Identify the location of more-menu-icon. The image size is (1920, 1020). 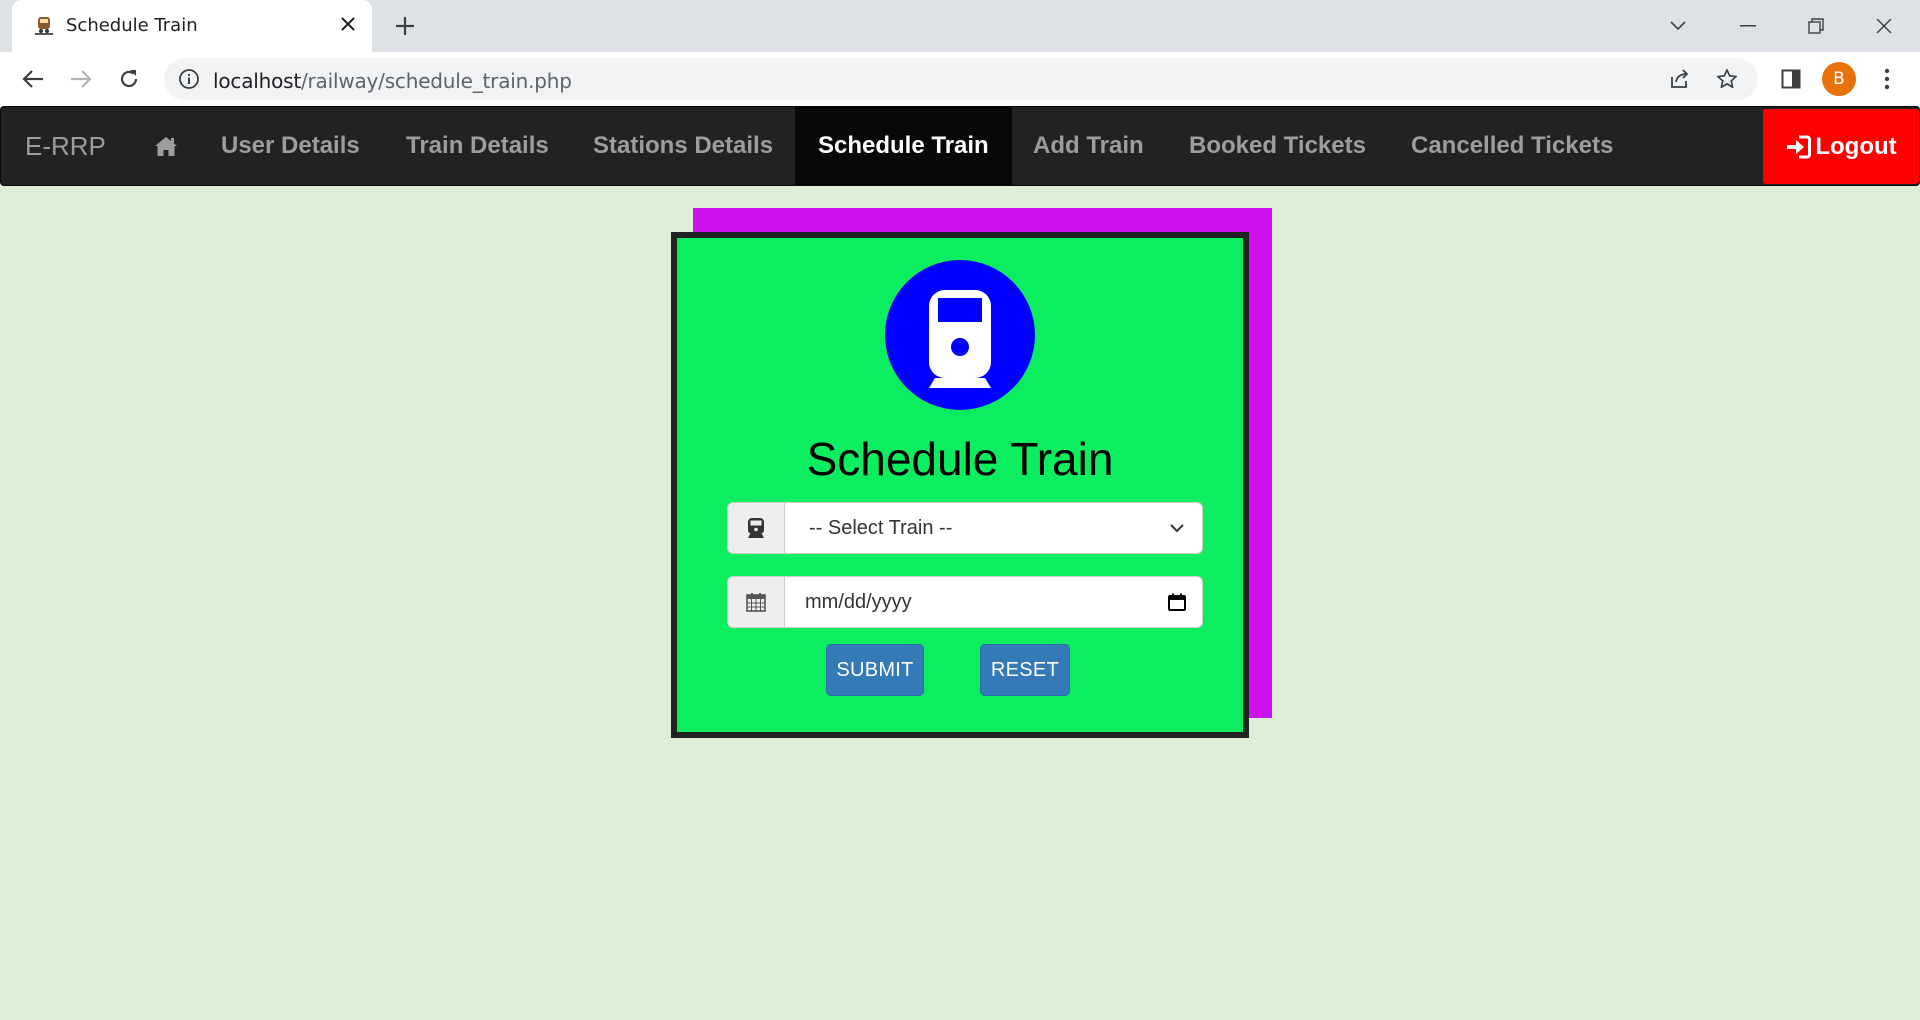
(1887, 79).